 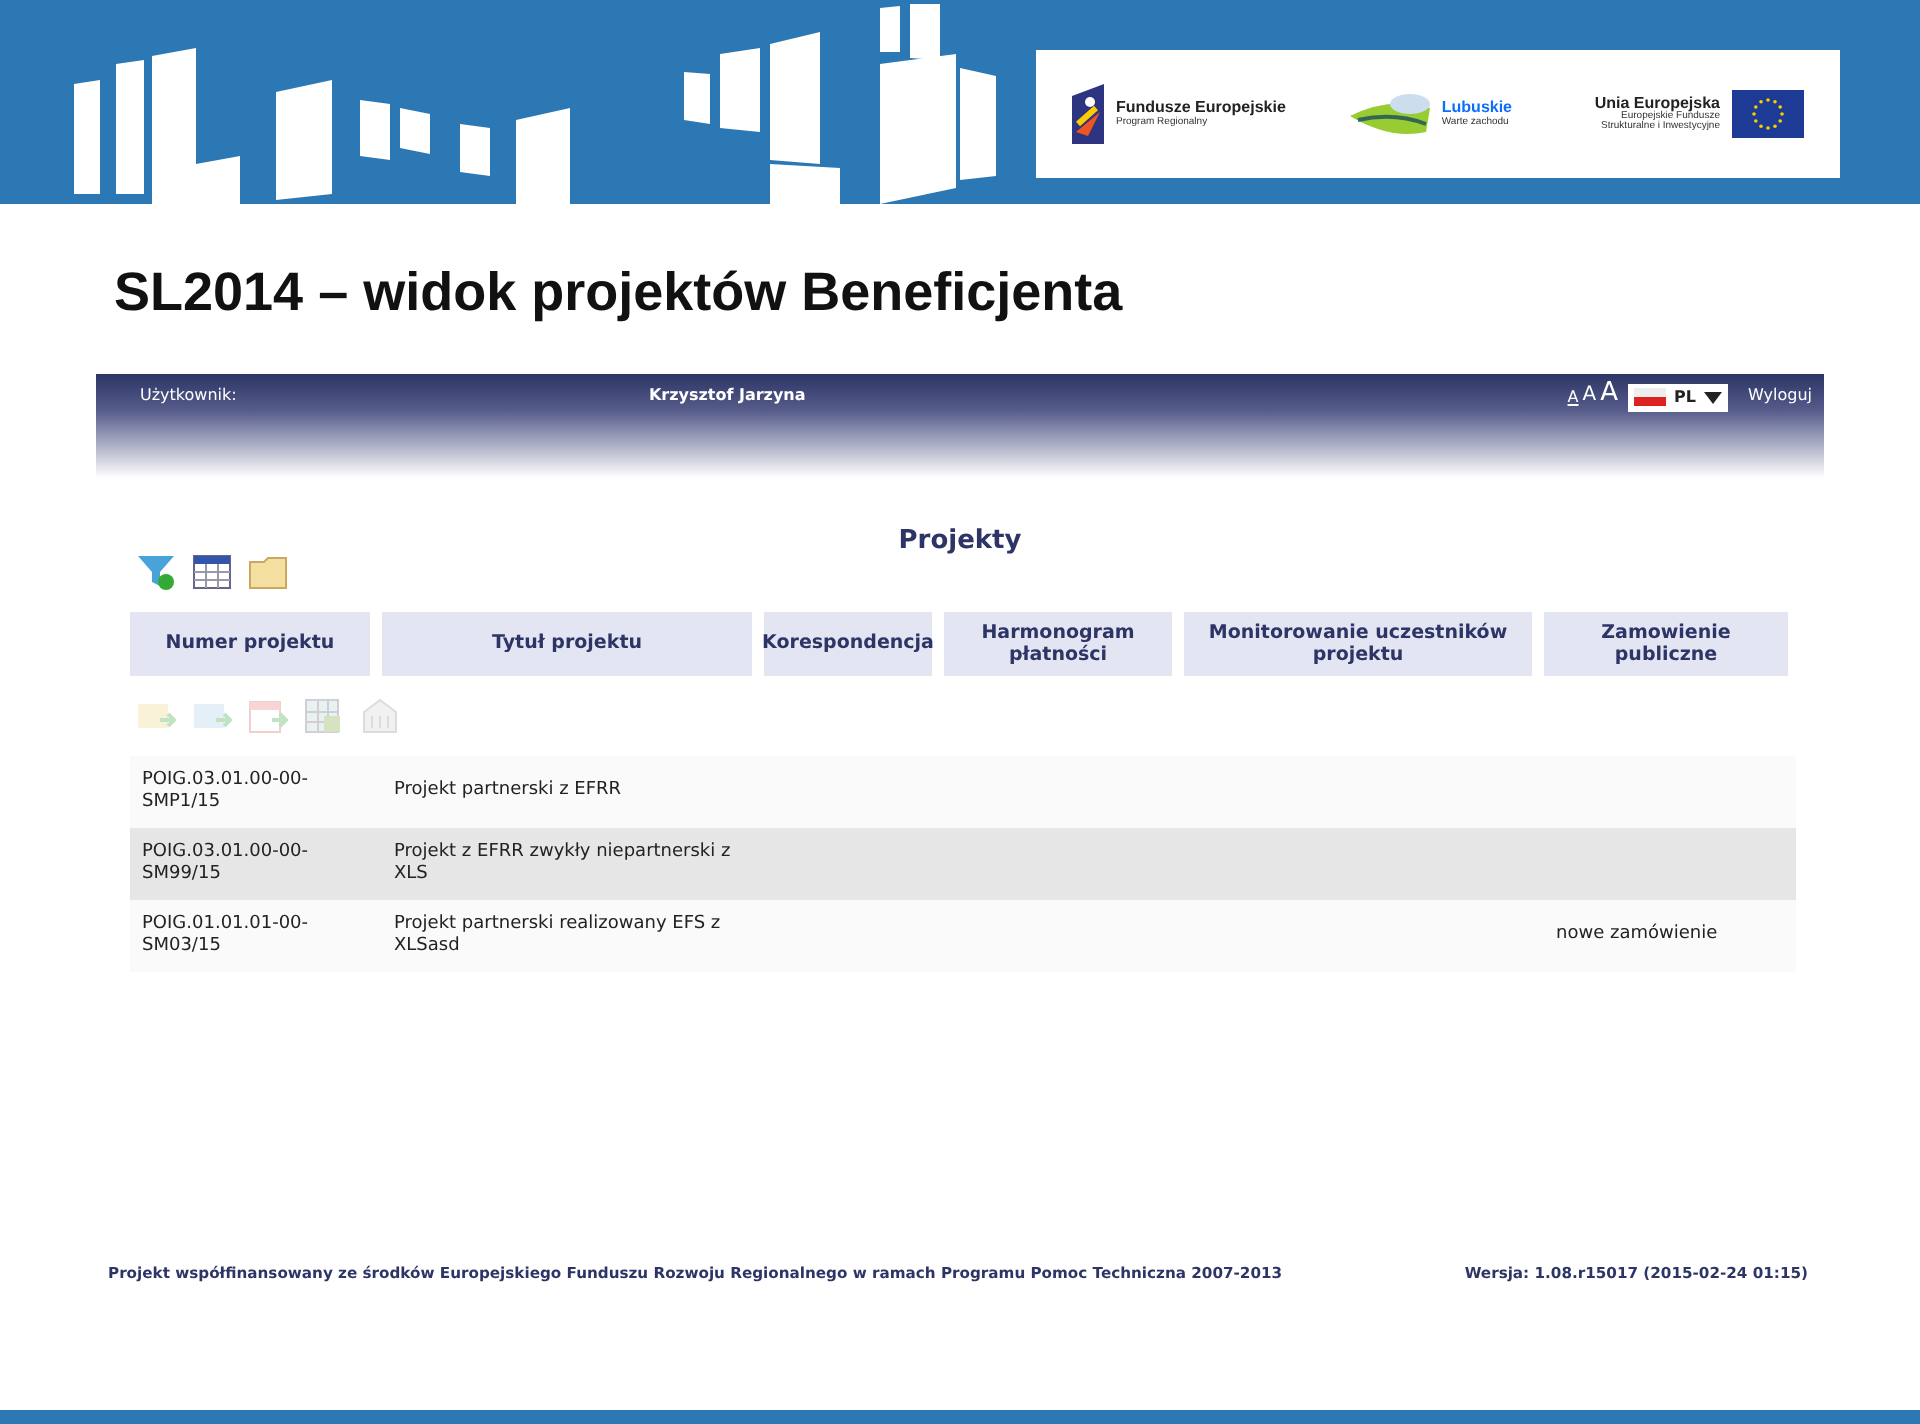 What do you see at coordinates (963, 864) in the screenshot?
I see `table-row: POIG.03.01.00-00-SM99/15 Projekt z EFRR zwykły niepartnerski z XLS` at bounding box center [963, 864].